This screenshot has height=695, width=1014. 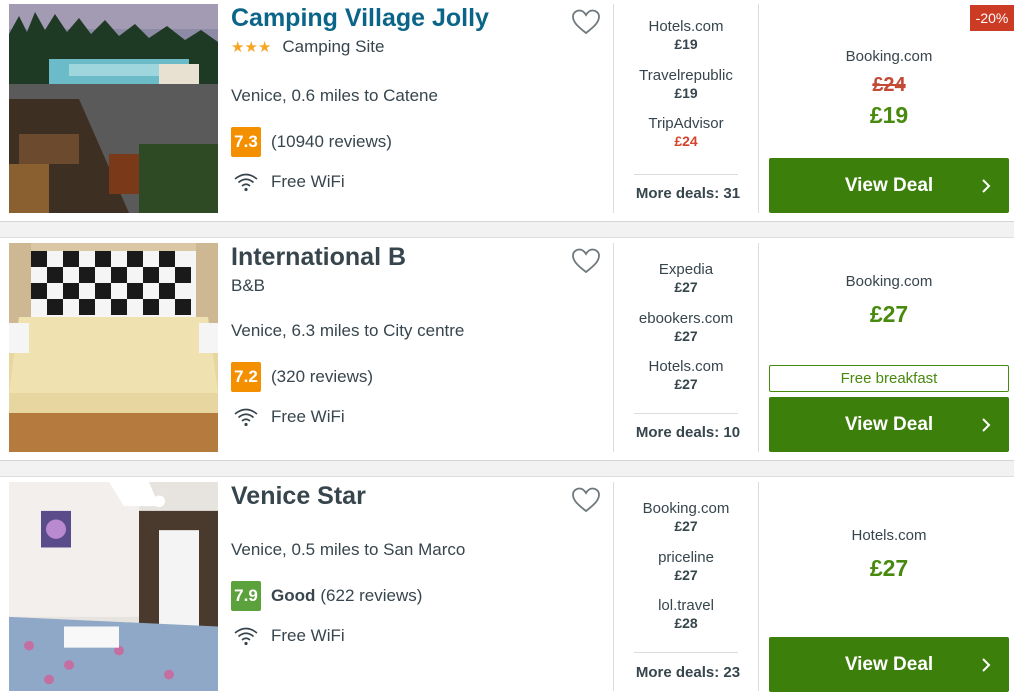 I want to click on review-count: (320 reviews), so click(x=322, y=376).